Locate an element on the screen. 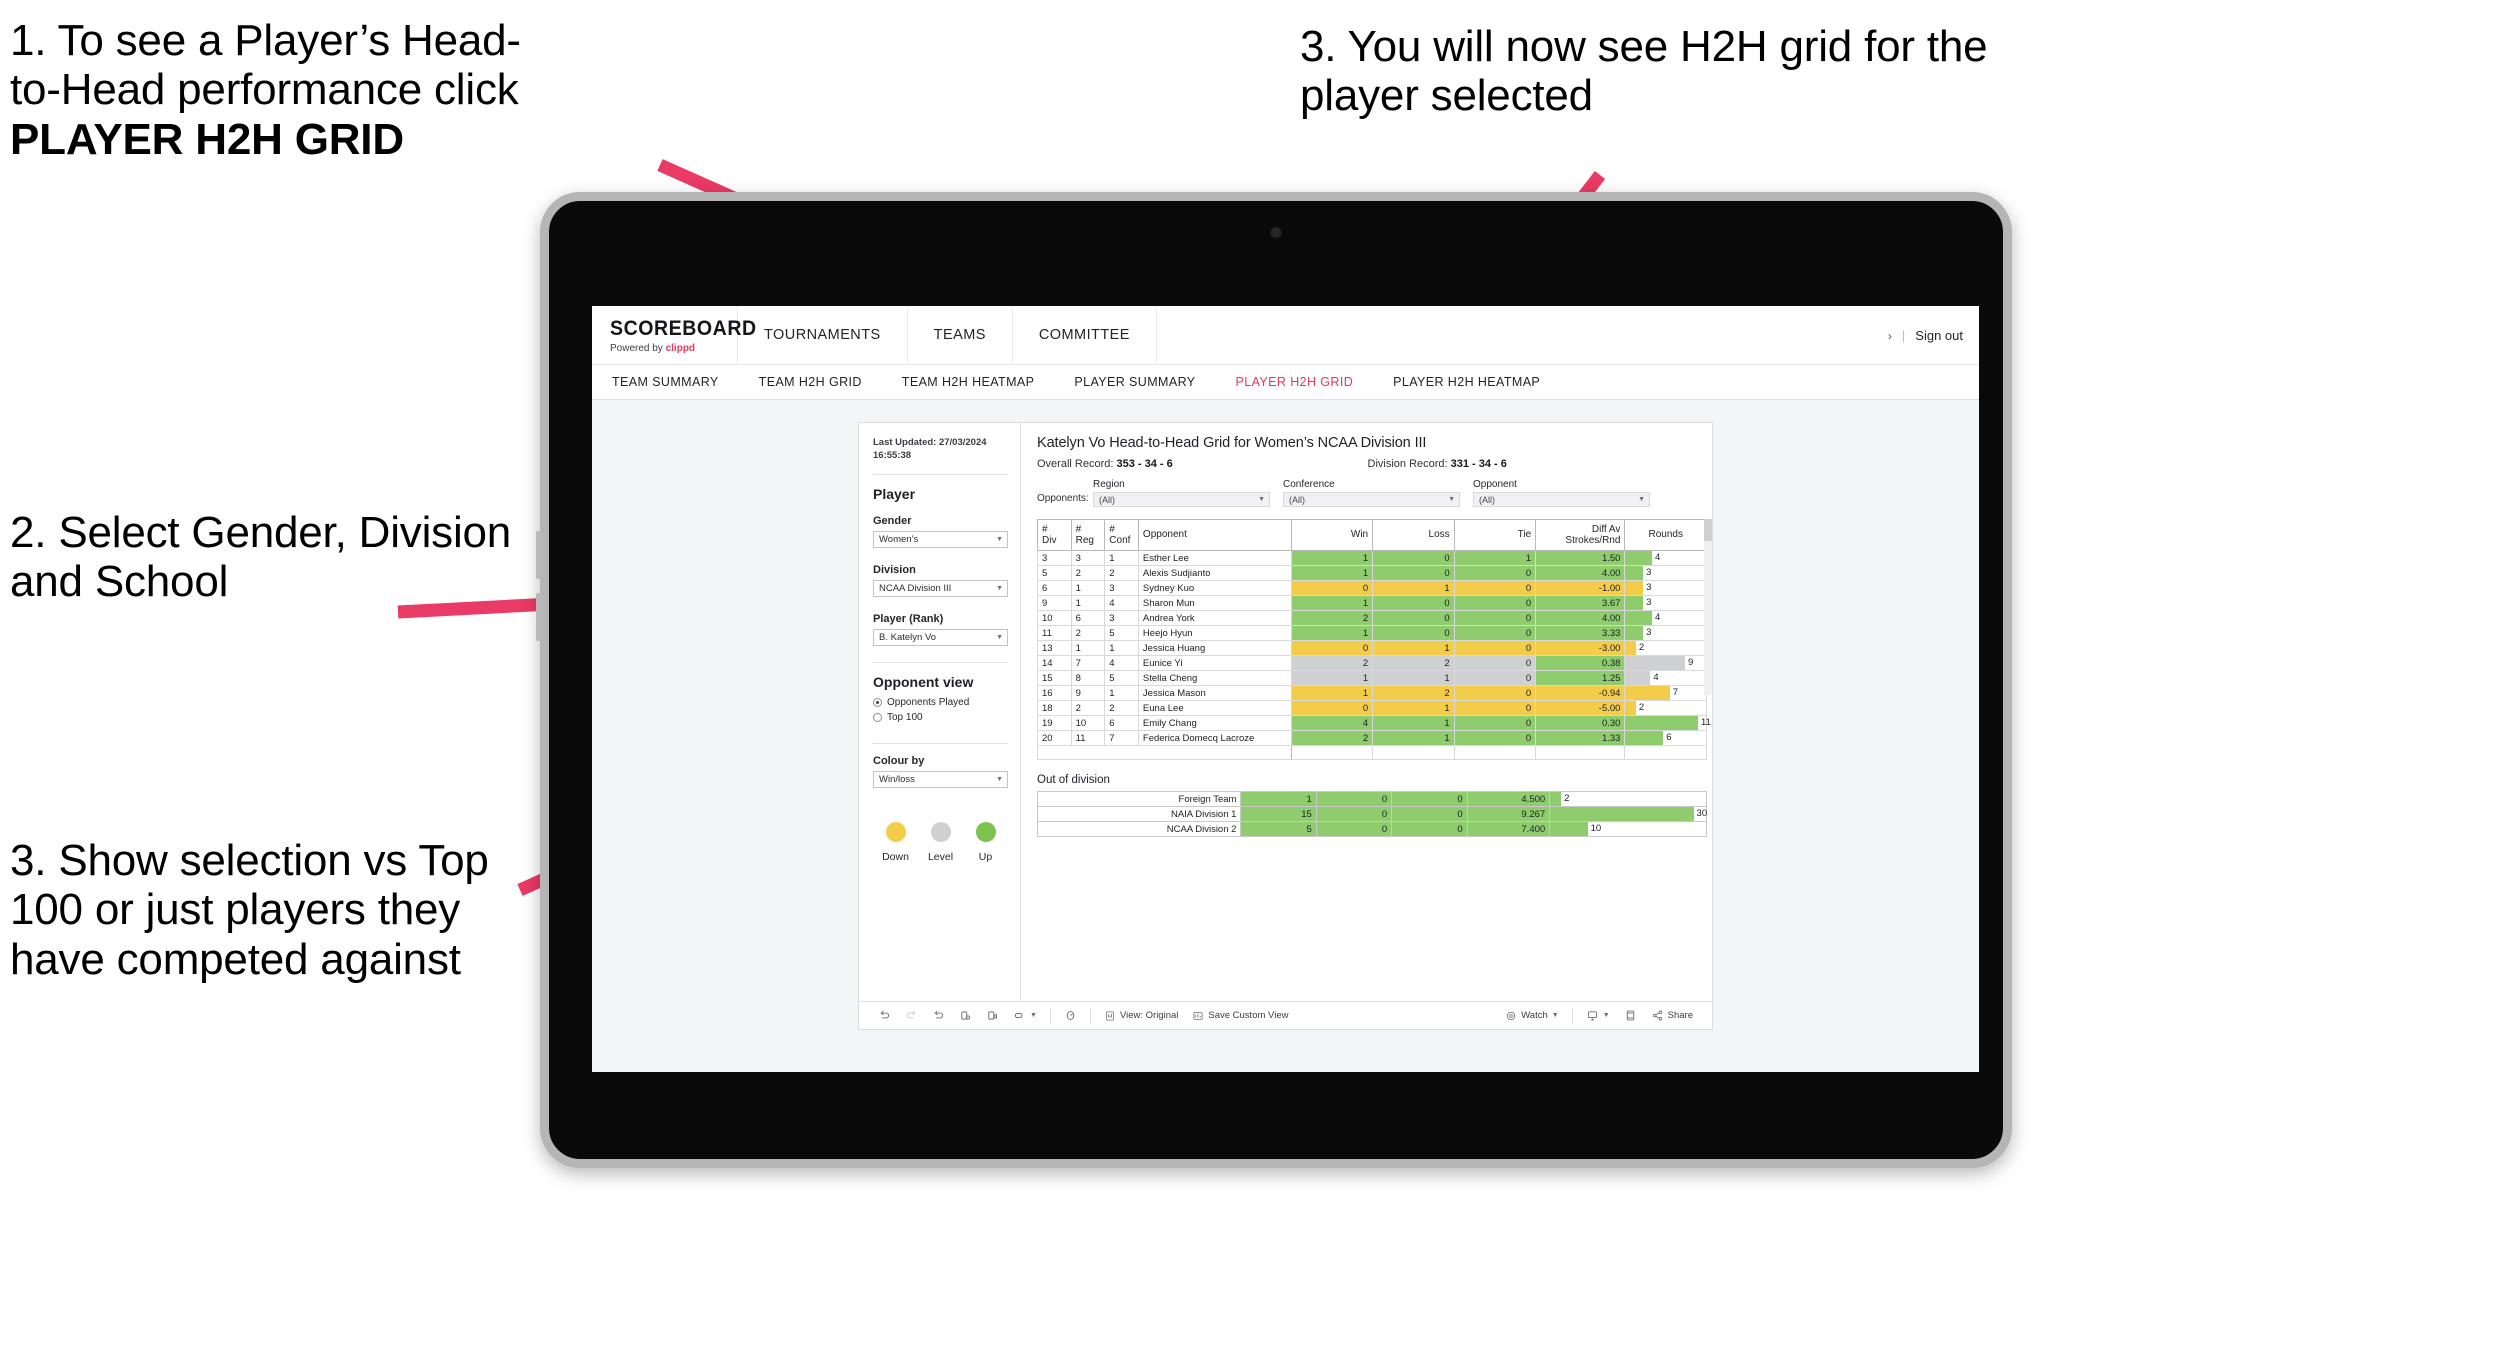  tab-player-h2h-grid: PLAYER H2H GRID is located at coordinates (1295, 382).